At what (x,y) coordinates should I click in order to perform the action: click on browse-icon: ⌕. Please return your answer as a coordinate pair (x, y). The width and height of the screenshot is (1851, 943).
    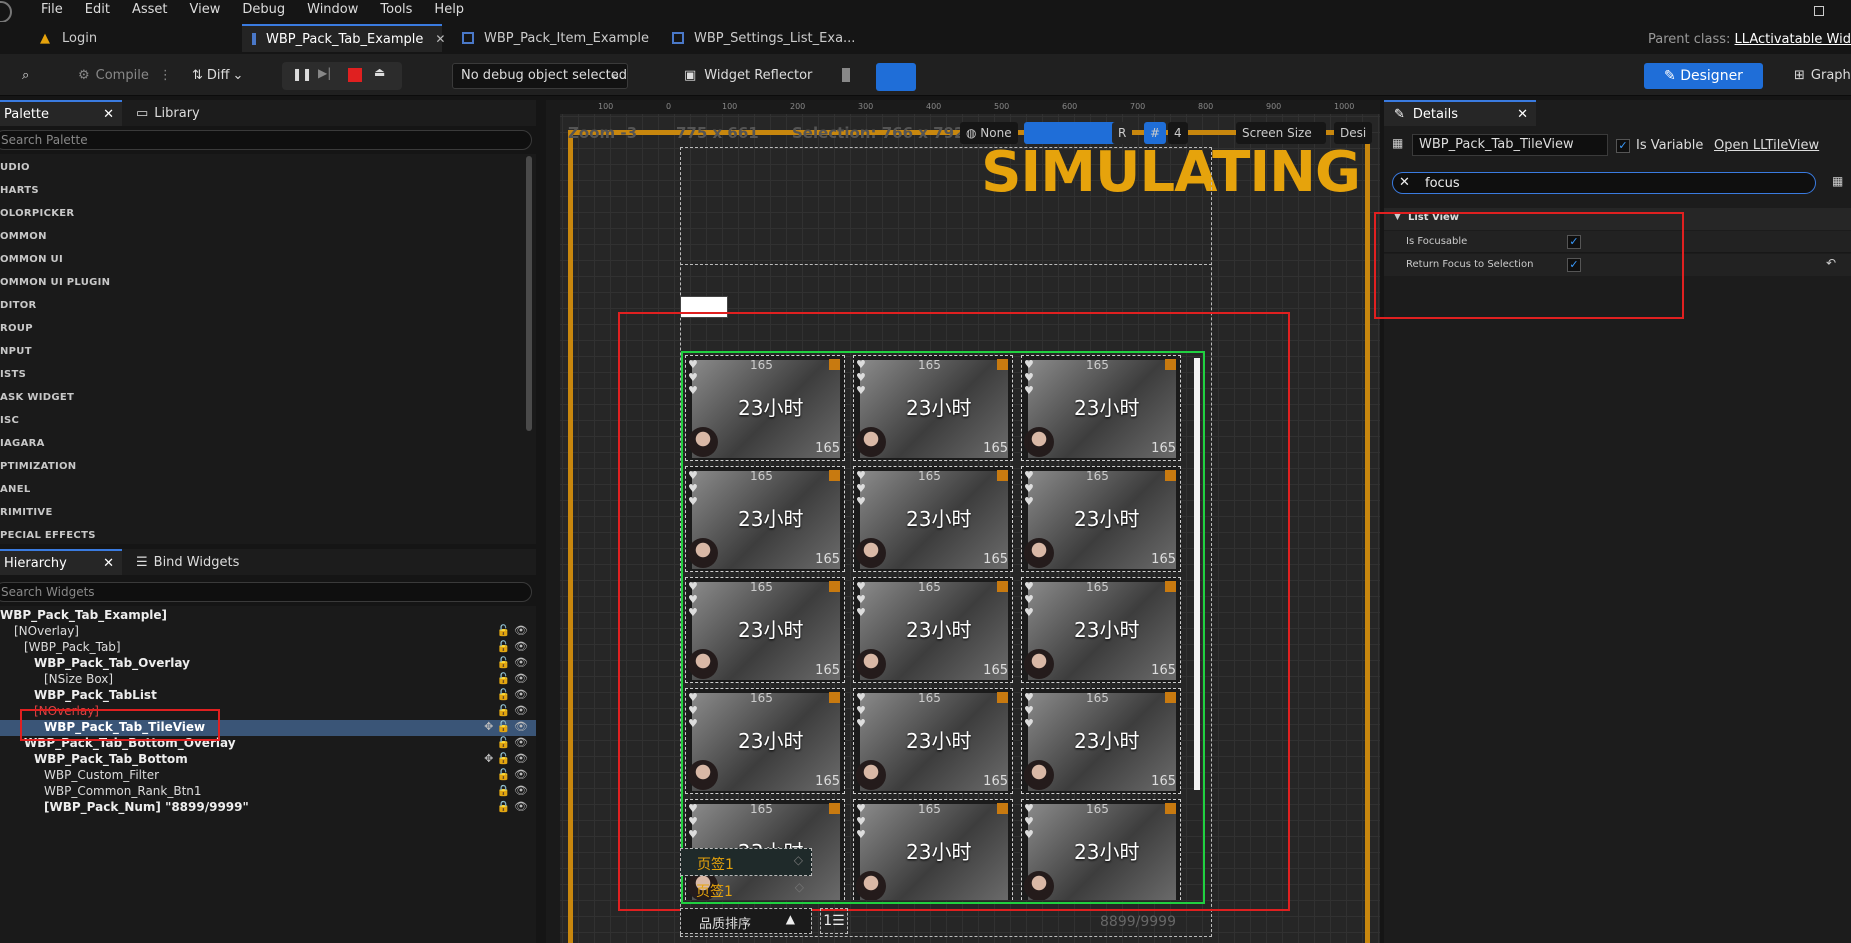
    Looking at the image, I should click on (25, 75).